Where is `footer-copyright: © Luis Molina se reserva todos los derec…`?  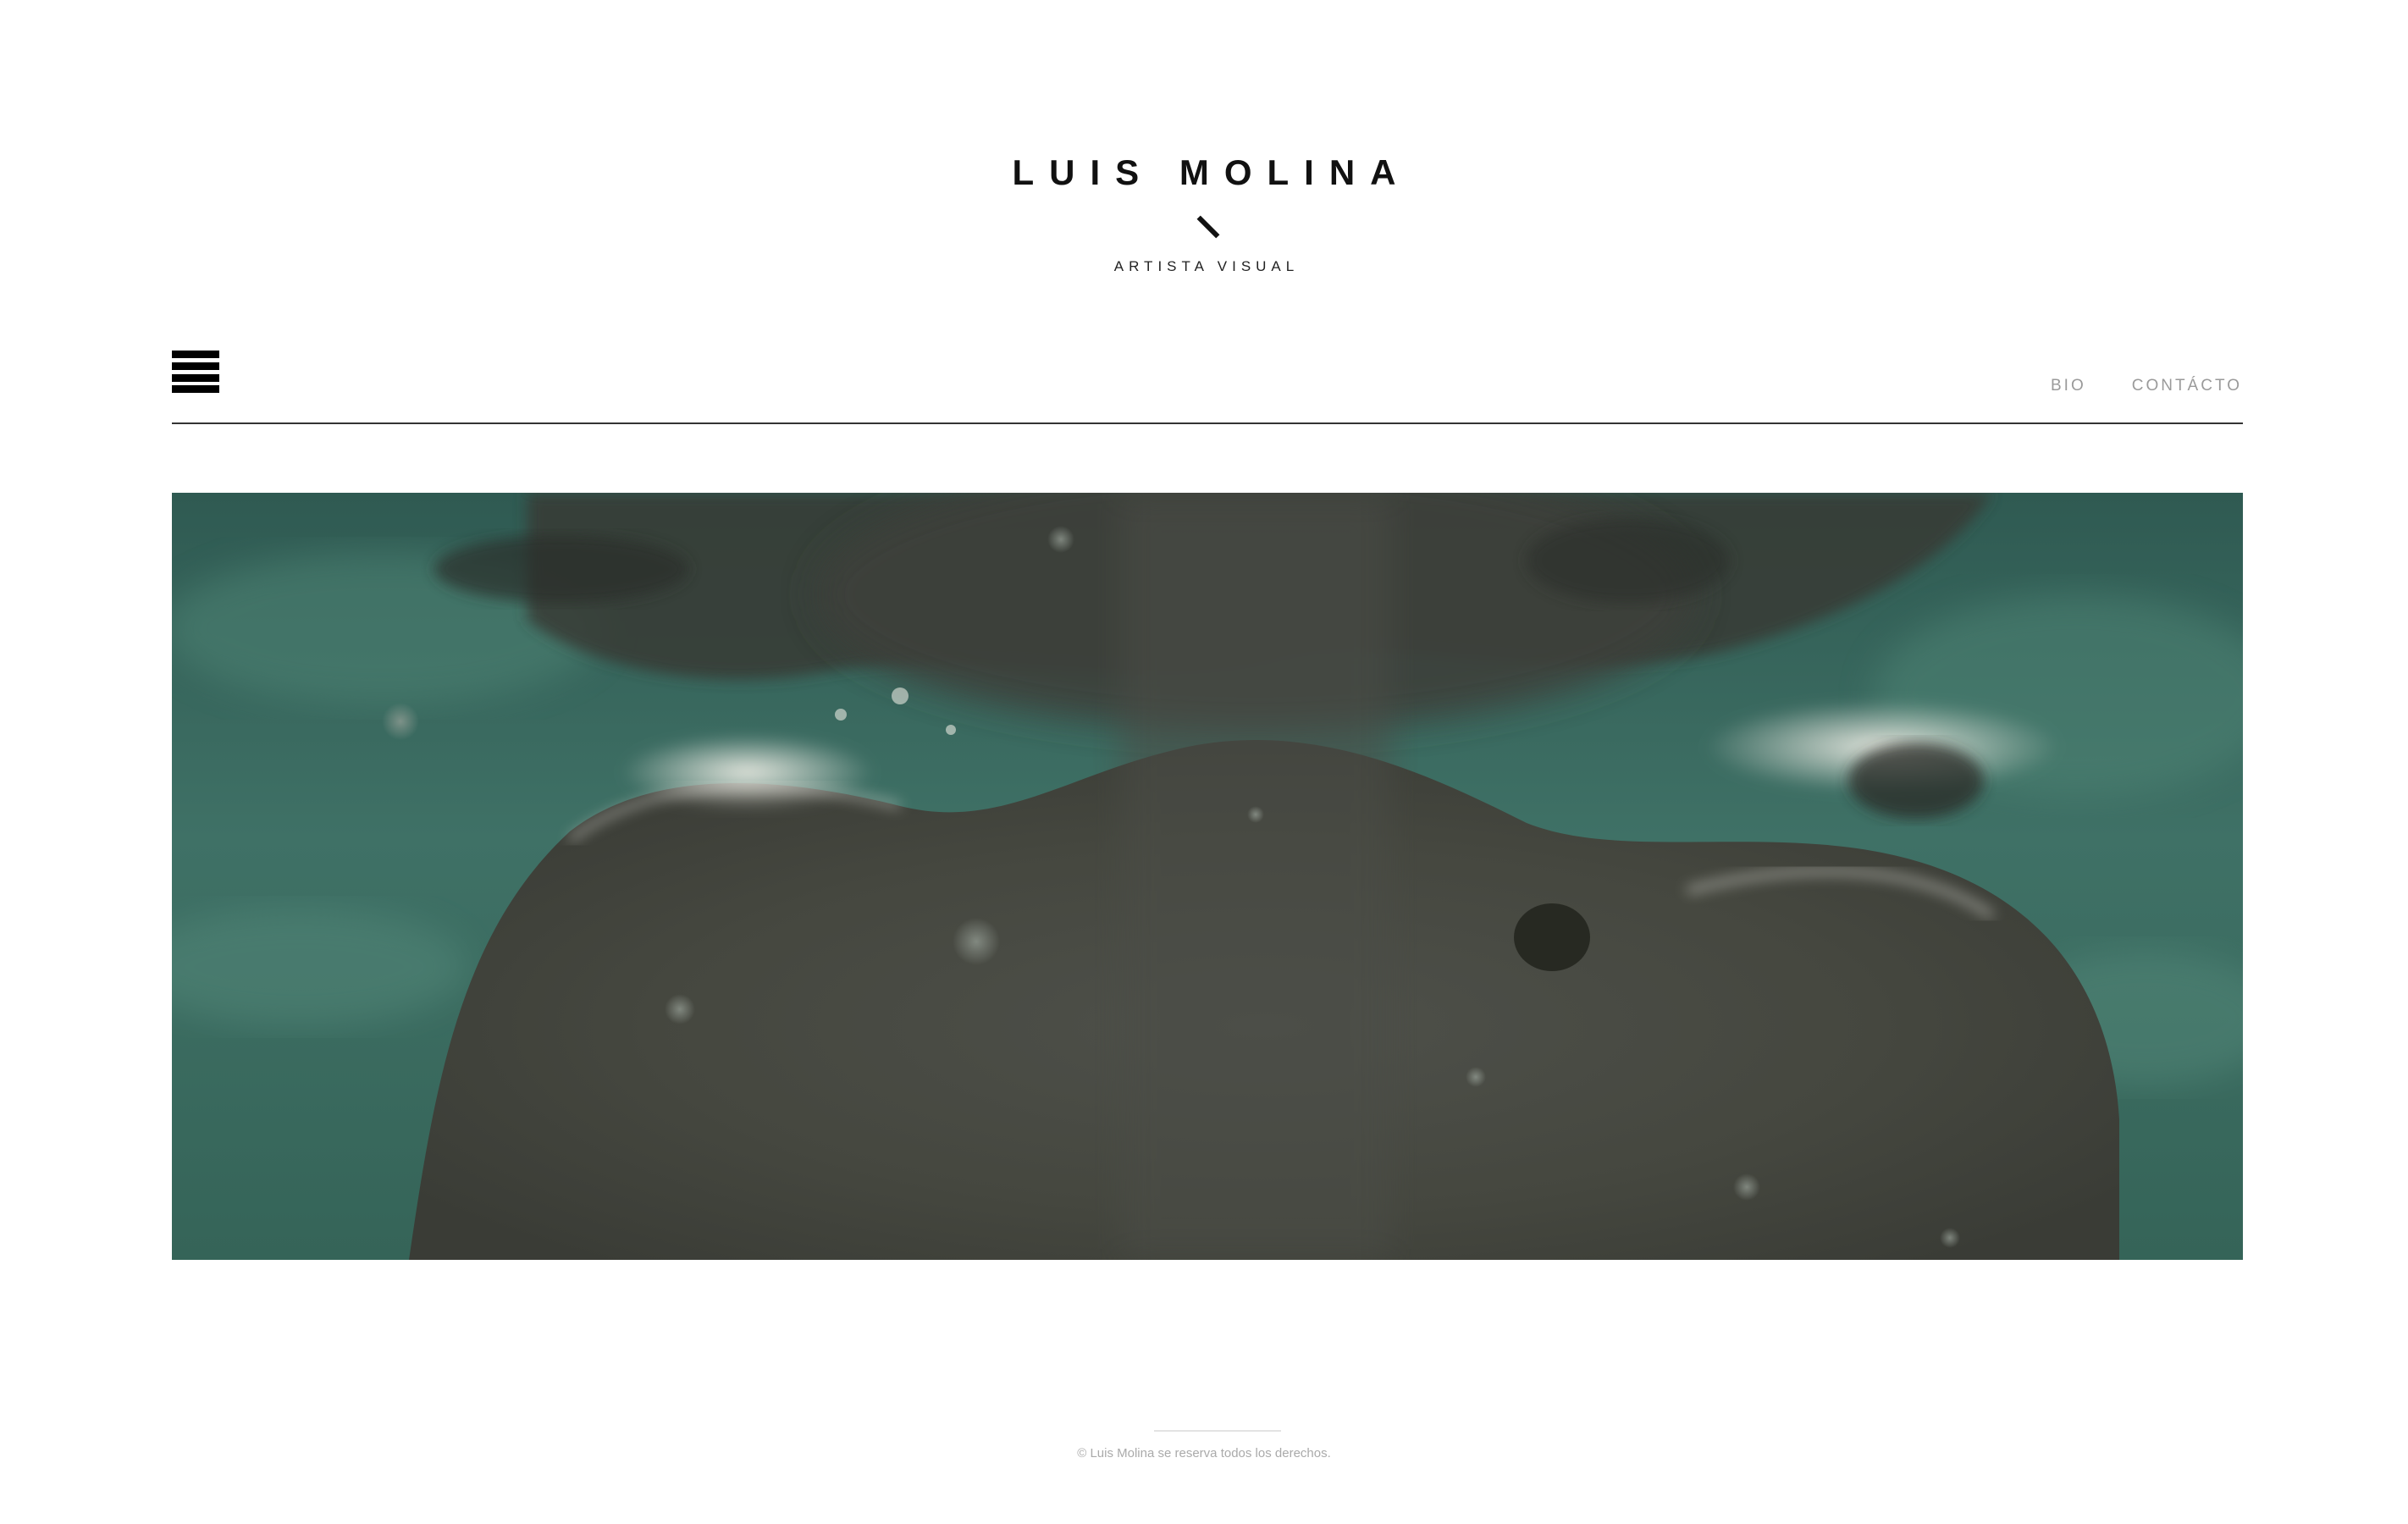
footer-copyright: © Luis Molina se reserva todos los derec… is located at coordinates (1204, 1453).